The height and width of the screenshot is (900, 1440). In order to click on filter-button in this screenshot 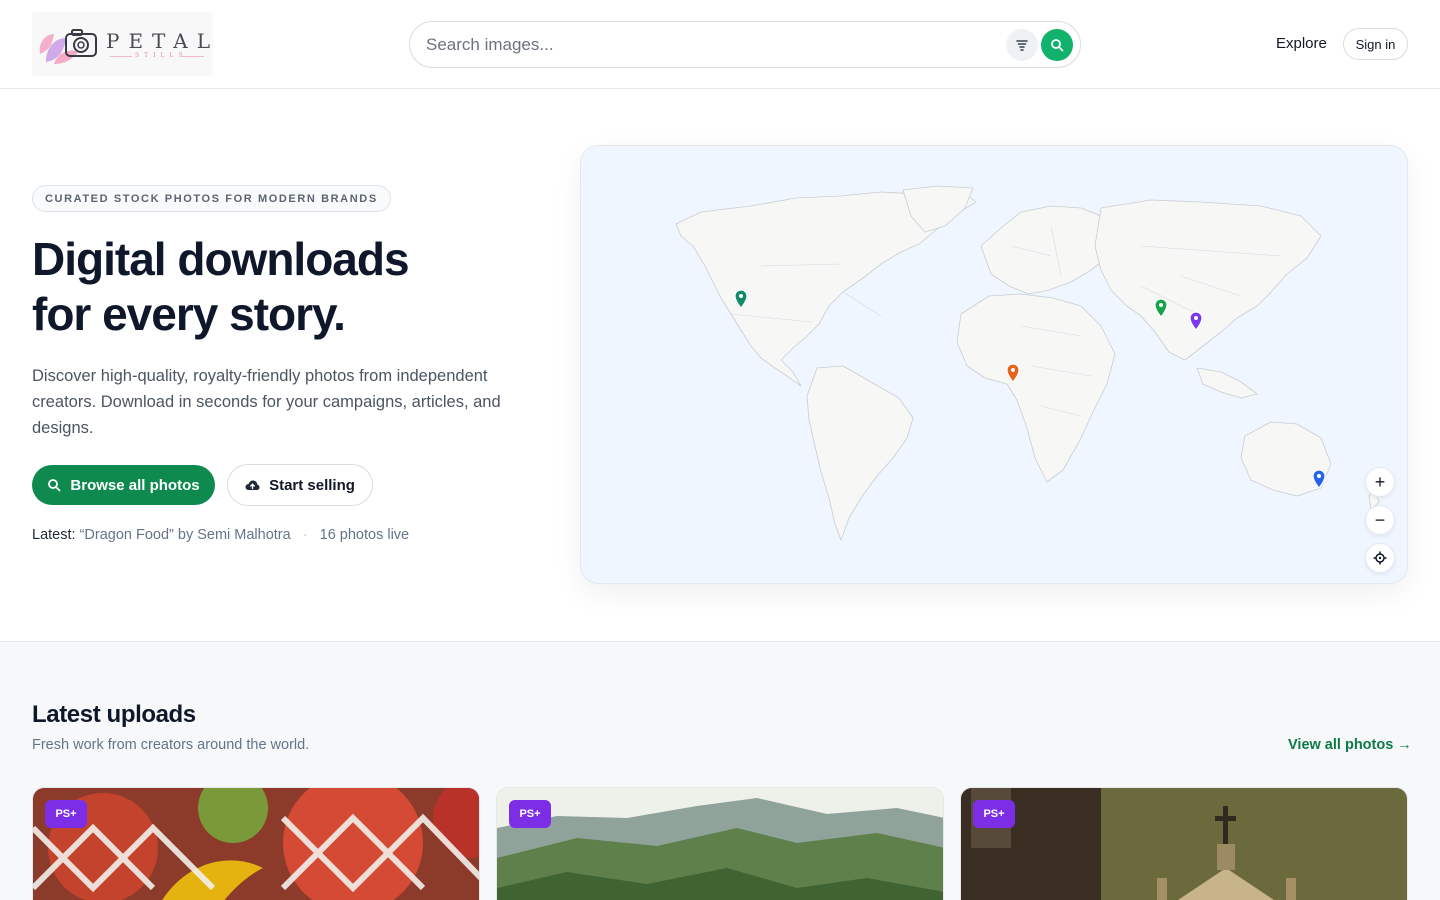, I will do `click(1022, 45)`.